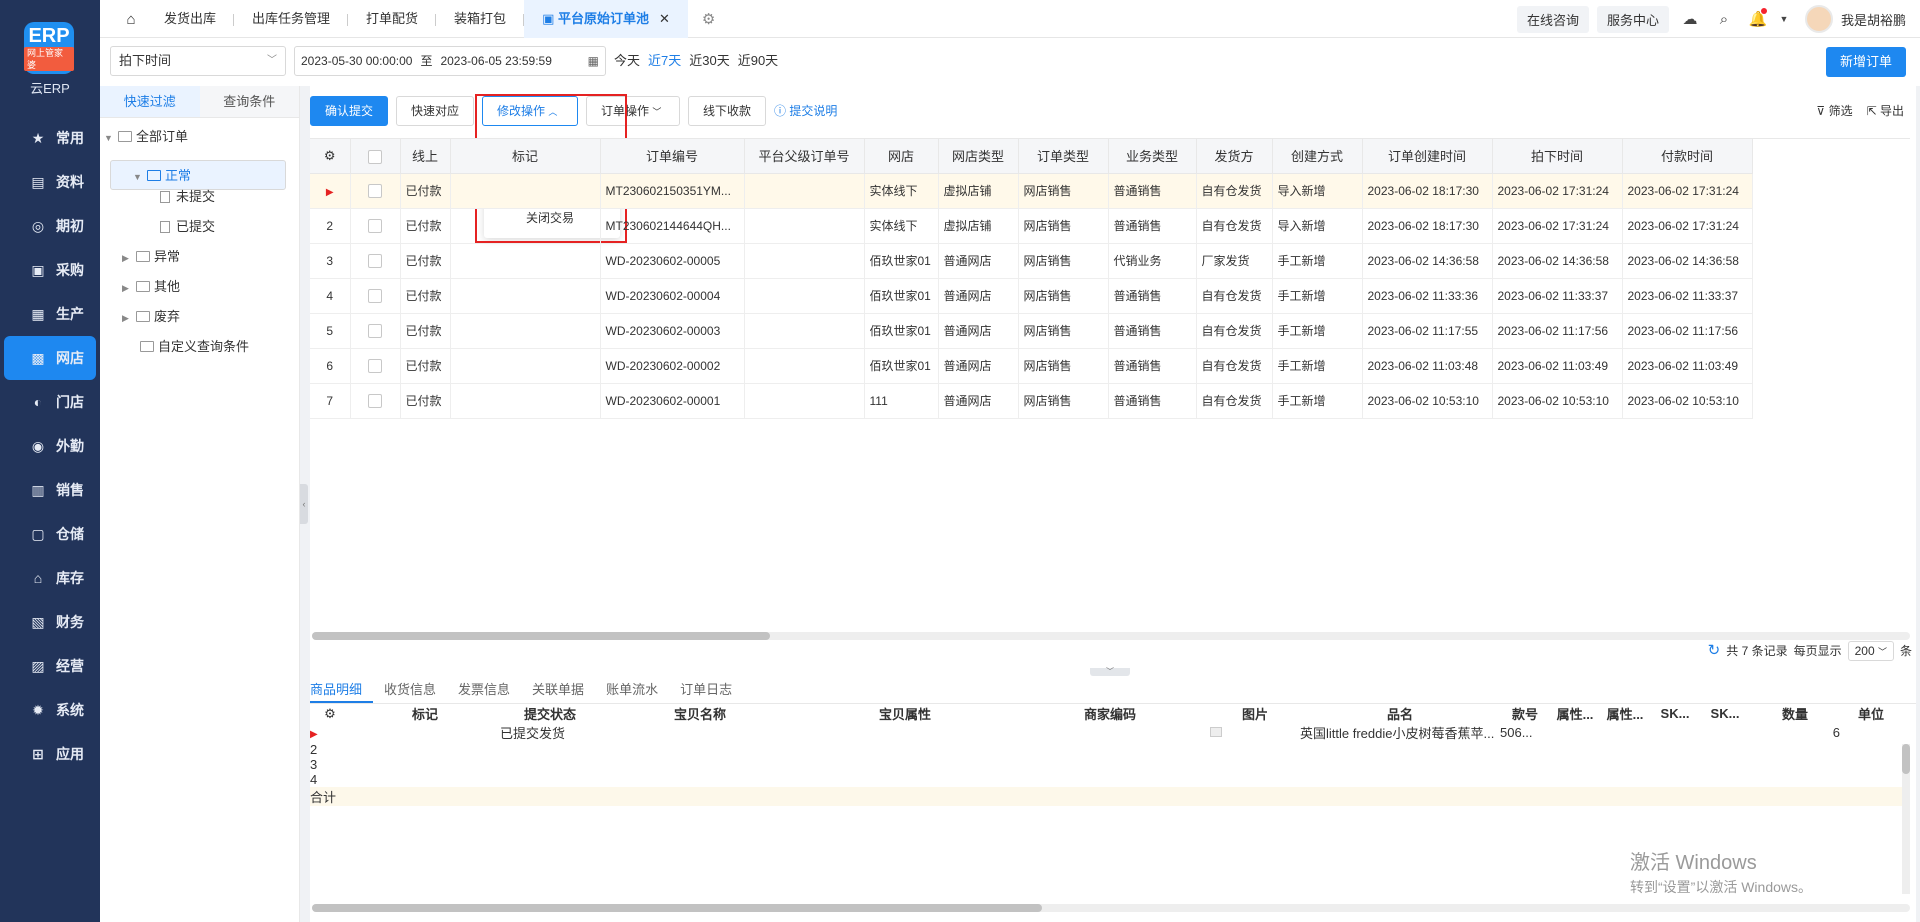  Describe the element at coordinates (1690, 19) in the screenshot. I see `cloud-download-icon: ☁` at that location.